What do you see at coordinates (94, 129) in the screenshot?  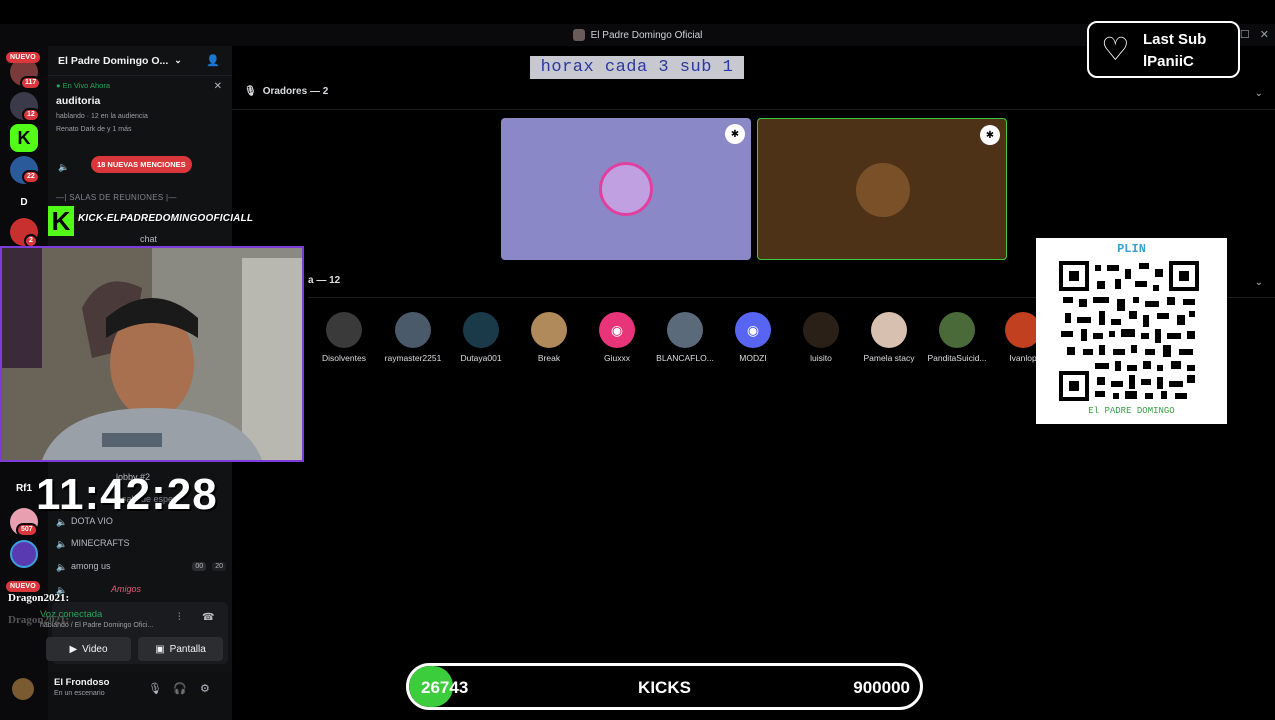 I see `stage-people: Renato Dark de y 1 más` at bounding box center [94, 129].